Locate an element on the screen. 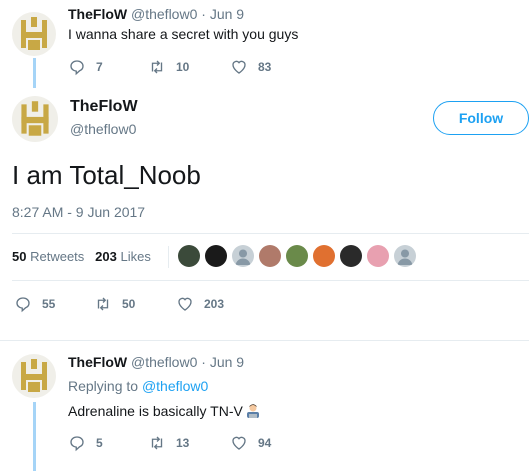 The width and height of the screenshot is (529, 471). likes-stat: 203 Likes is located at coordinates (123, 256).